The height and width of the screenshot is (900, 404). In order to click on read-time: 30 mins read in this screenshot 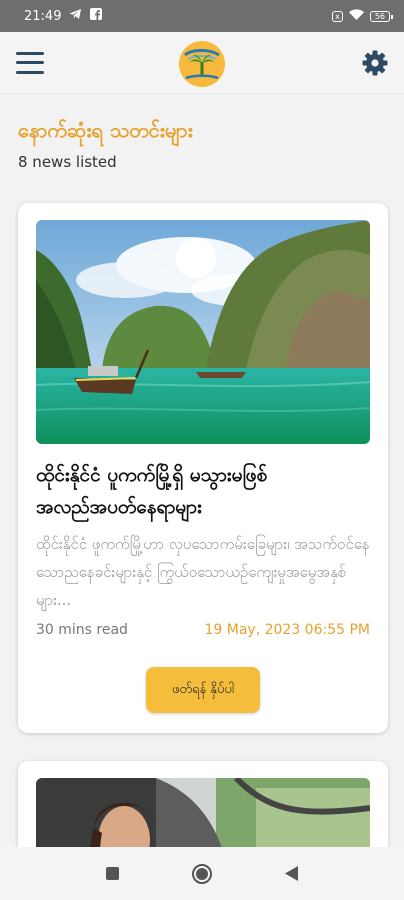, I will do `click(82, 630)`.